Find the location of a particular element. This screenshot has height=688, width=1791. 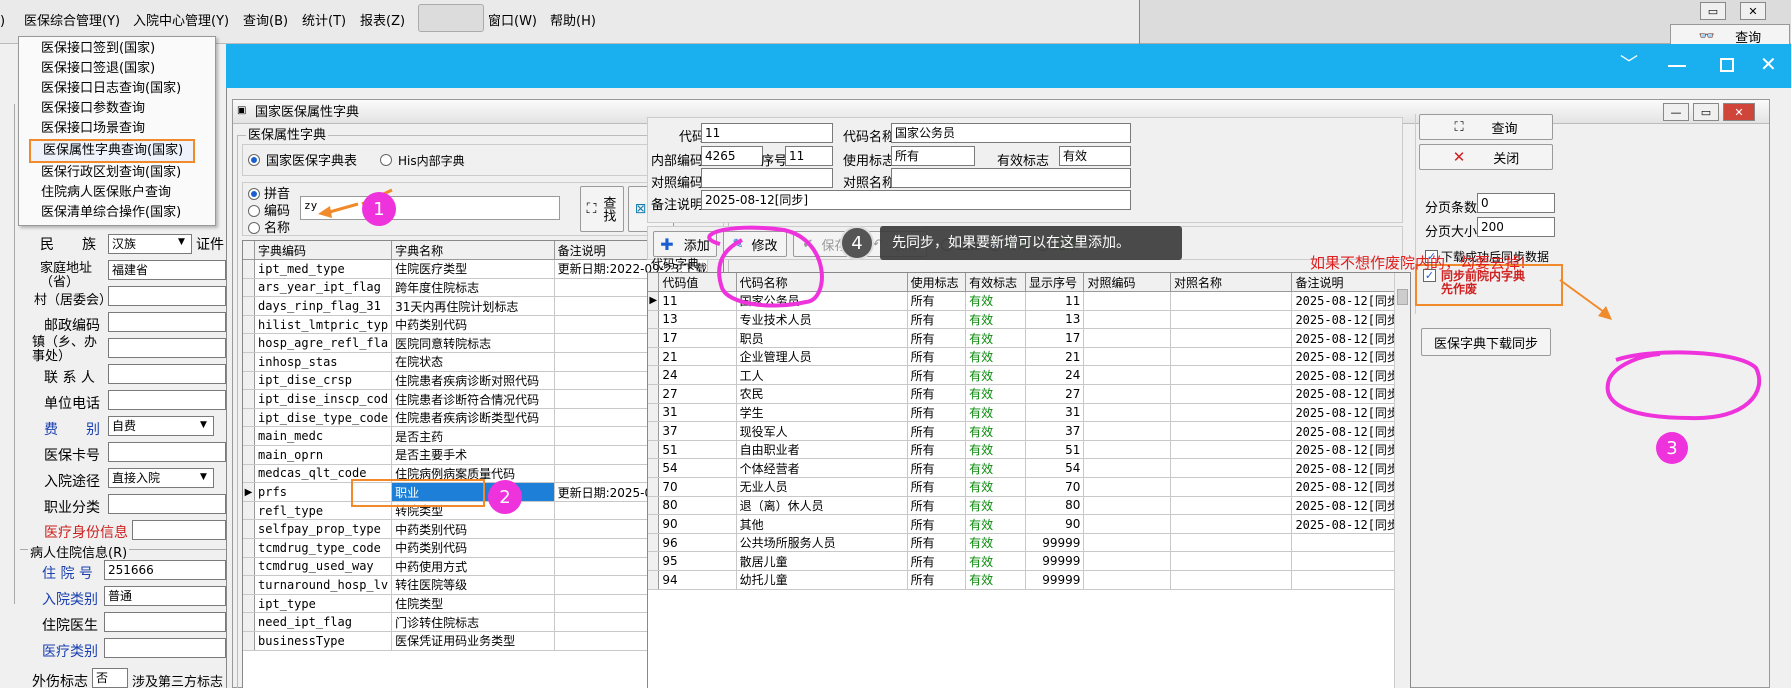

sync-button-circle is located at coordinates (1683, 385).